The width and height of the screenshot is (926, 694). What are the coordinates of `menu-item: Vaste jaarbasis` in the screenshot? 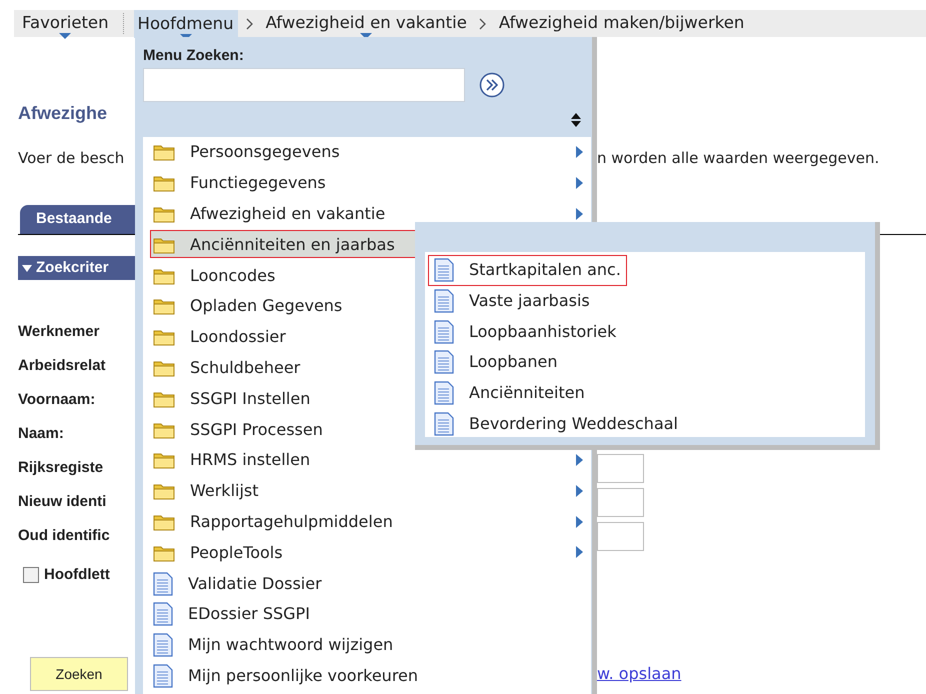 It's located at (512, 301).